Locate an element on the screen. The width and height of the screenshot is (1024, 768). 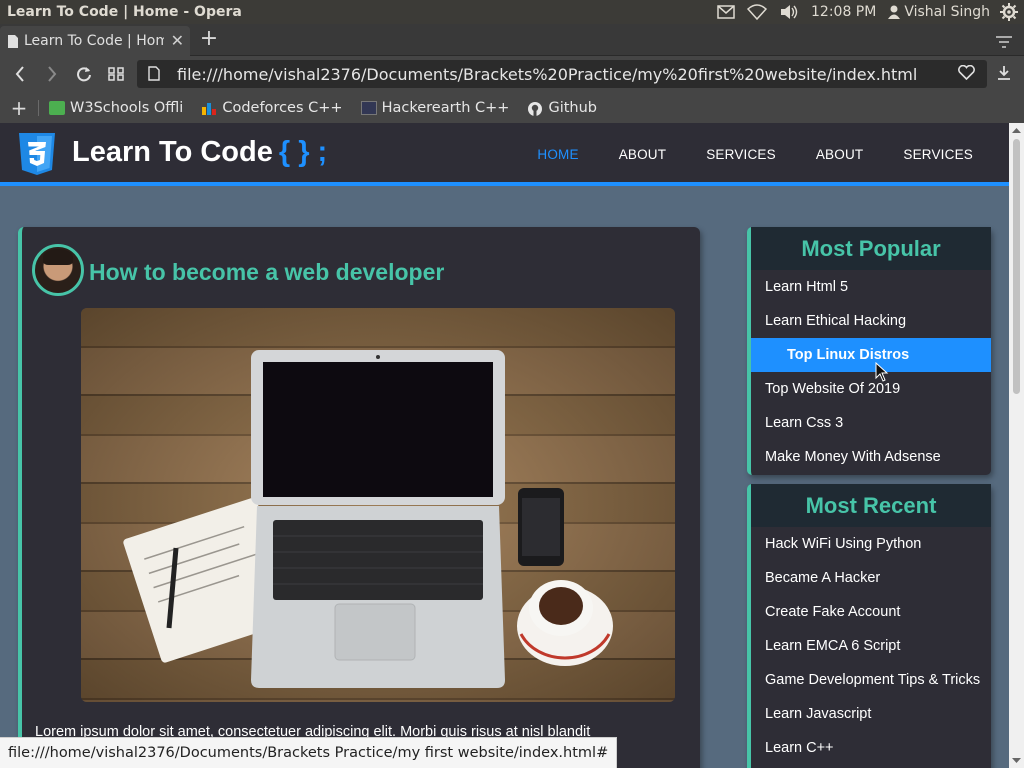
user-name: Vishal Singh is located at coordinates (947, 12).